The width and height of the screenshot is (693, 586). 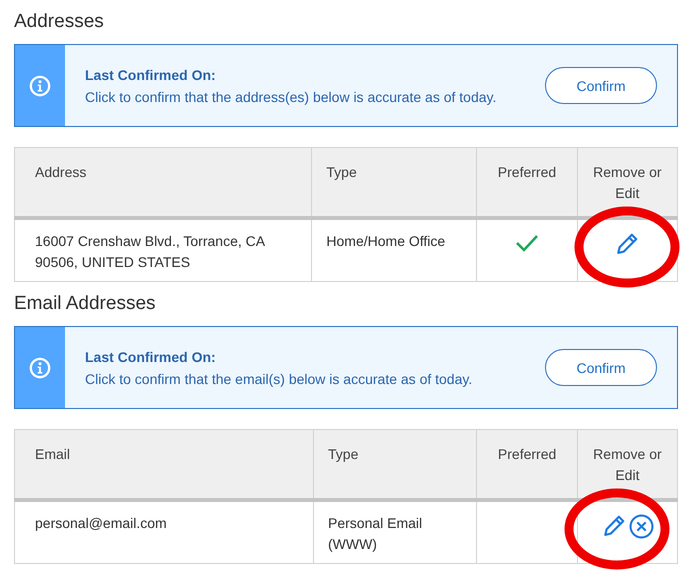 What do you see at coordinates (375, 533) in the screenshot?
I see `table-cell: Personal Email (WWW)` at bounding box center [375, 533].